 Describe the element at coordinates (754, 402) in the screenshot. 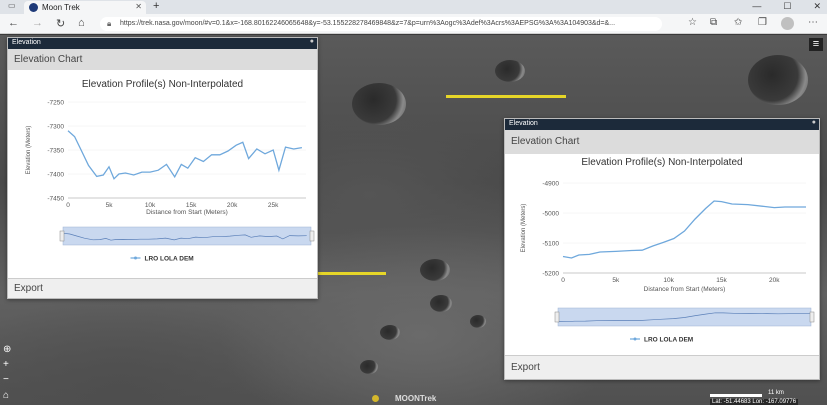

I see `cursor-coordinates: Lat: -51.44683 Lon: -167.09776` at that location.